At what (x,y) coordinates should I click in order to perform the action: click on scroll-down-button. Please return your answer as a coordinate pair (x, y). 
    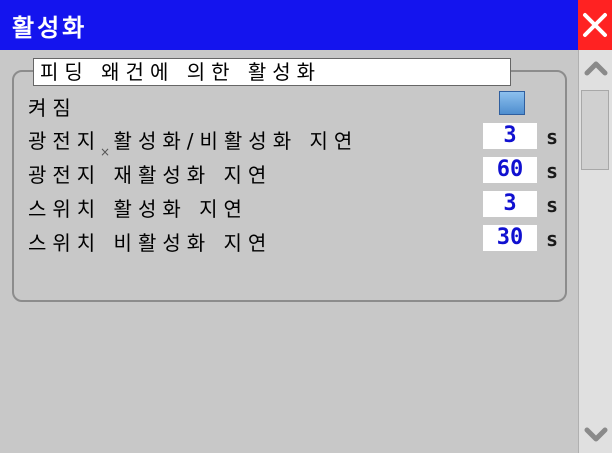
    Looking at the image, I should click on (595, 435).